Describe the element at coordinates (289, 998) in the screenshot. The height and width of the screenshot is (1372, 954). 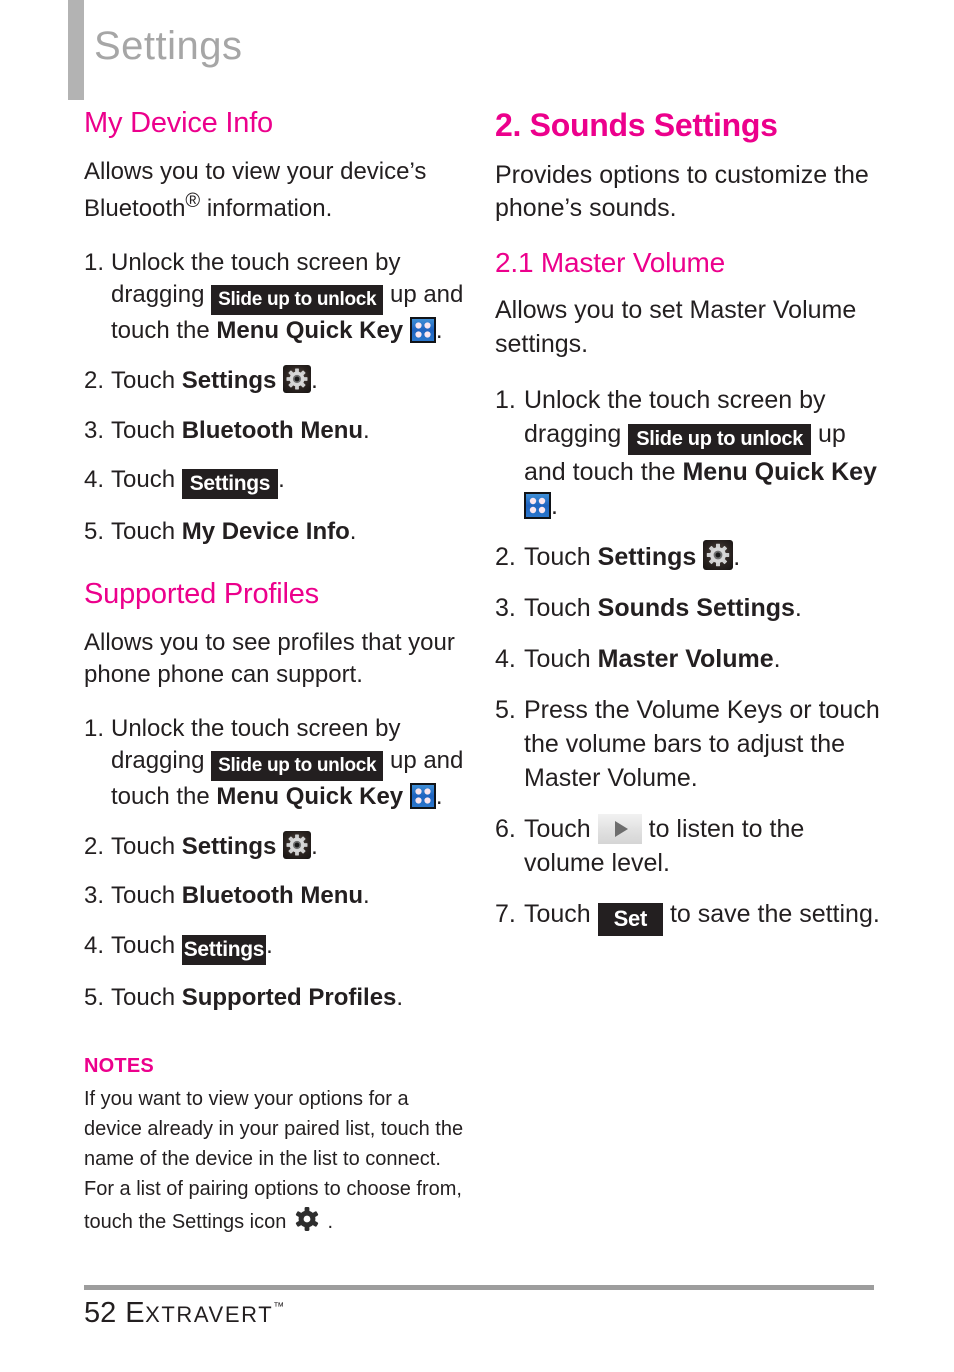
I see `step-bold-term: Supported Profiles` at that location.